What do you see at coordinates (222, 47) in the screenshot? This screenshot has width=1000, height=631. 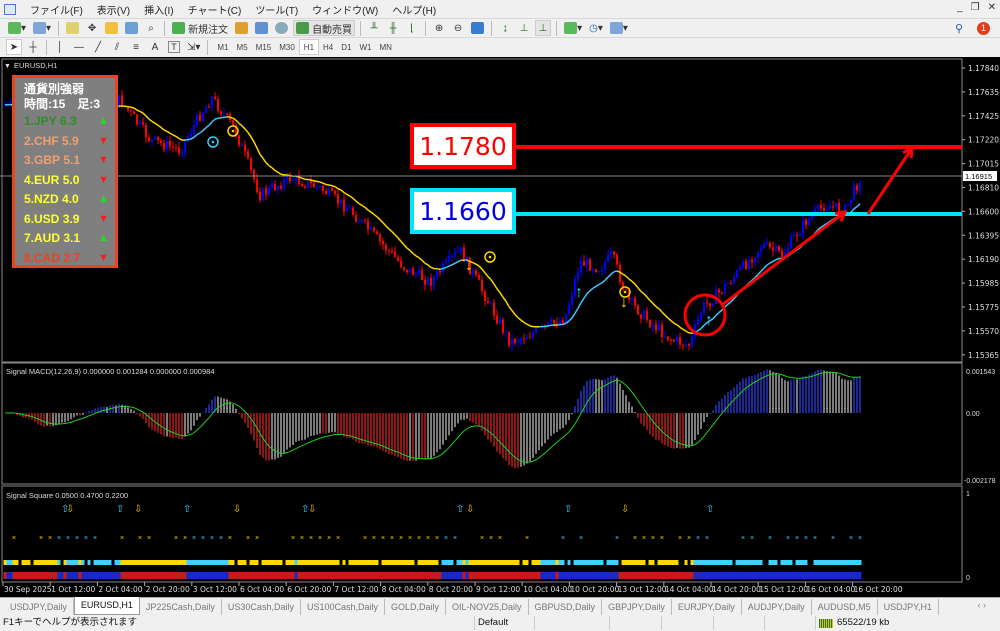 I see `timeframe-m1: M1` at bounding box center [222, 47].